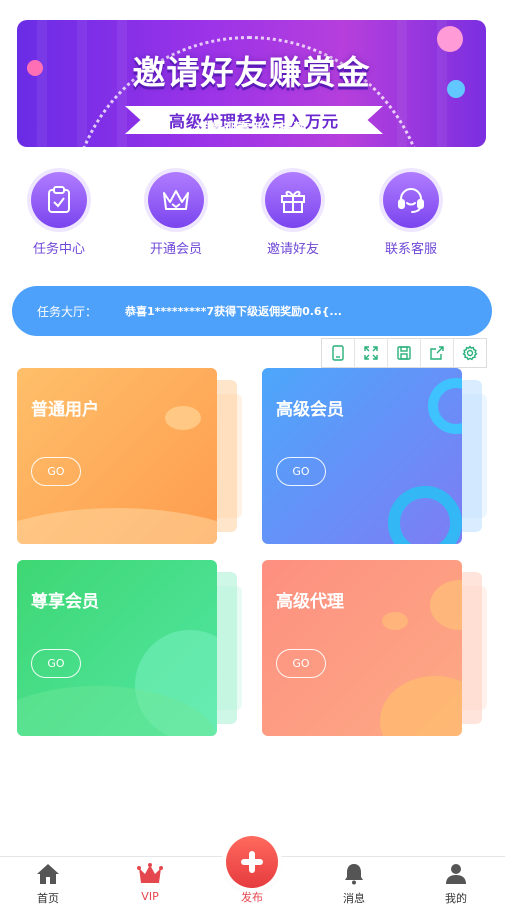 This screenshot has height=909, width=505. I want to click on card-title: 高级会员, so click(310, 410).